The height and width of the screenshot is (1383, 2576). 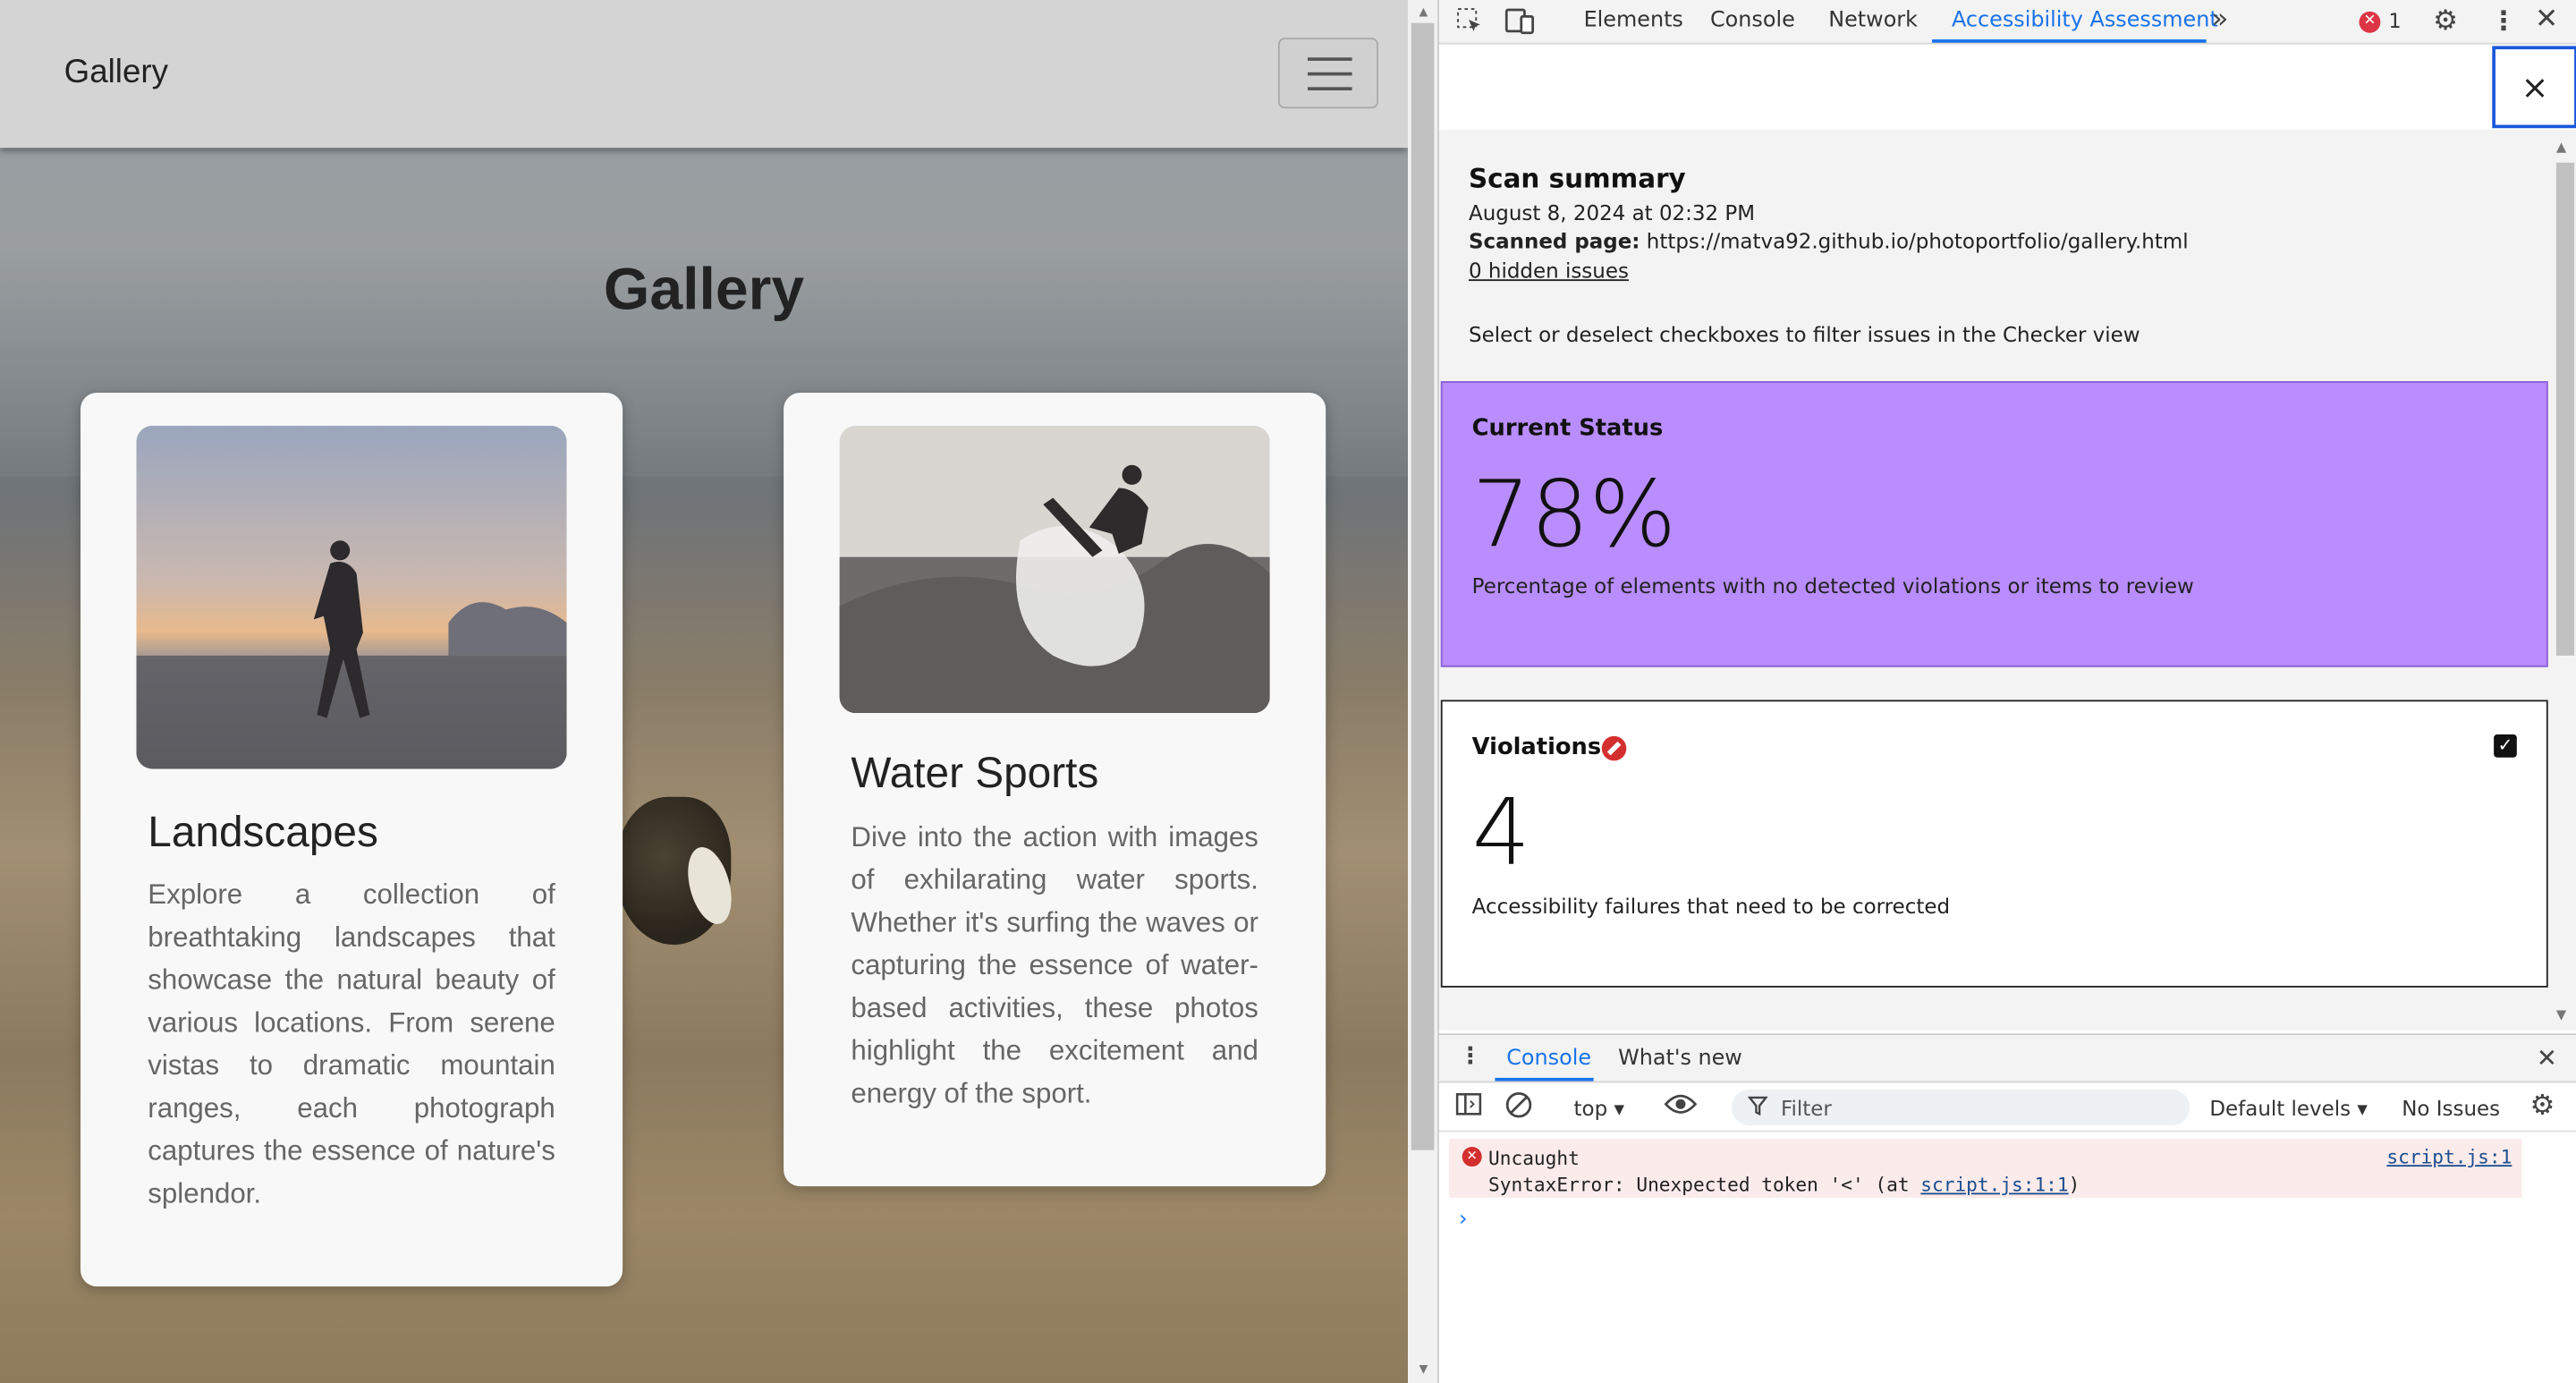 I want to click on chevron-double-right-icon: », so click(x=2219, y=20).